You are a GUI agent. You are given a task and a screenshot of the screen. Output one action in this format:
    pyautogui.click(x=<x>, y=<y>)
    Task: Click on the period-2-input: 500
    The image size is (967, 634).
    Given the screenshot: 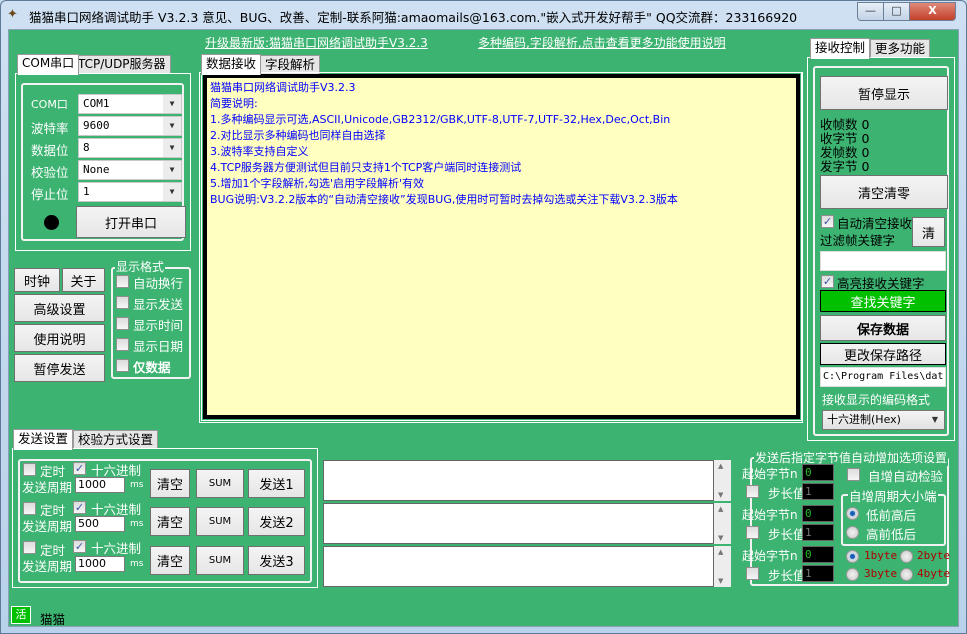 What is the action you would take?
    pyautogui.click(x=100, y=524)
    